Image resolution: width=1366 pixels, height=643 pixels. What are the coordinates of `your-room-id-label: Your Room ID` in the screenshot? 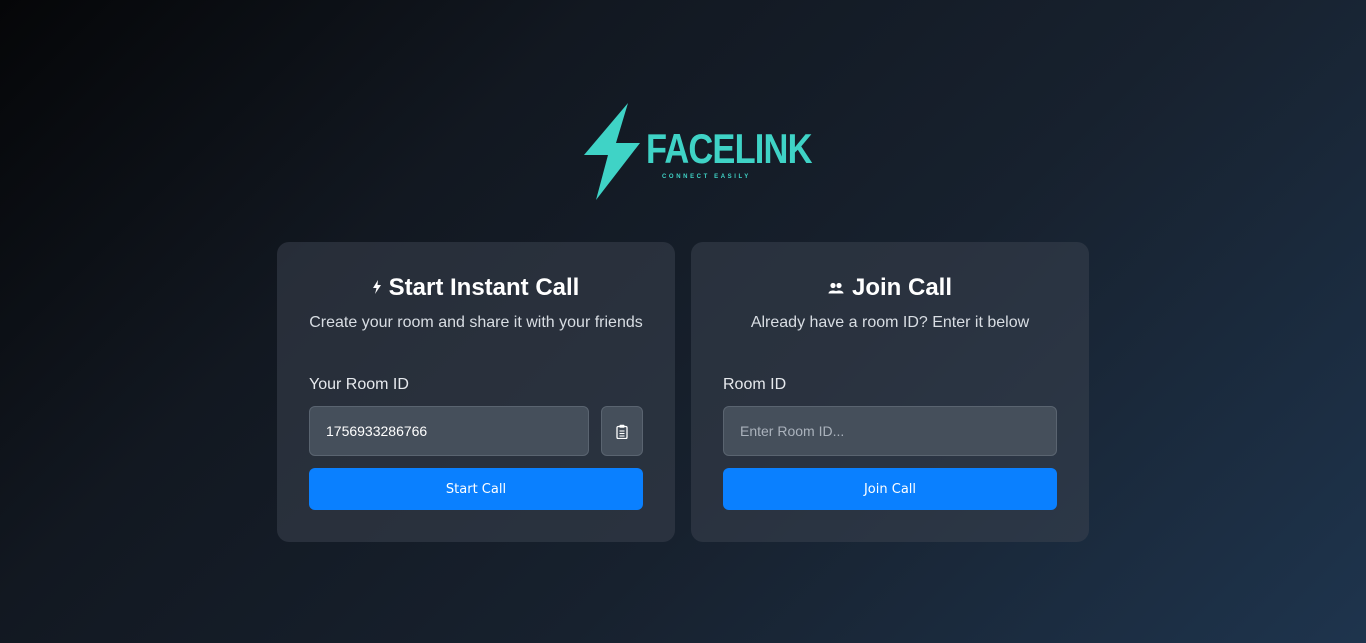 It's located at (359, 384).